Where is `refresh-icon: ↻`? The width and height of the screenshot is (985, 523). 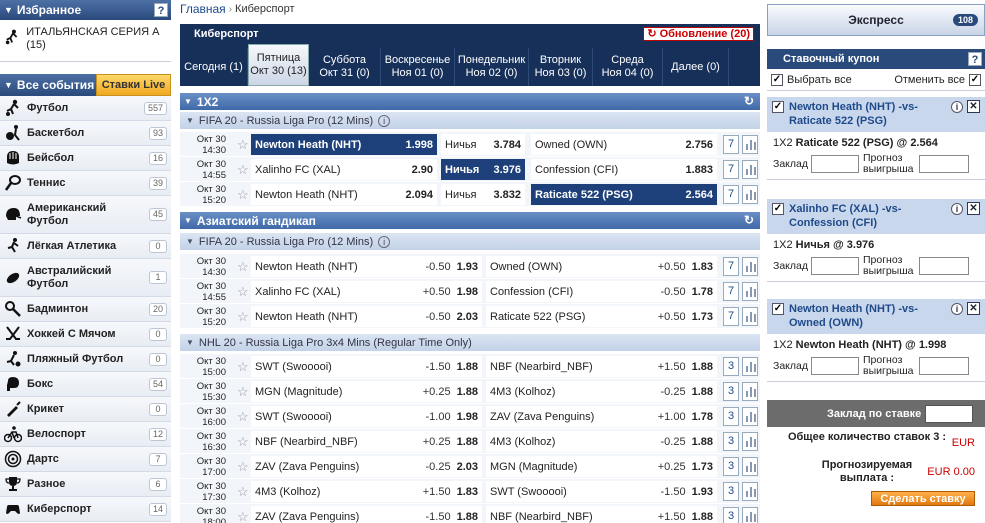 refresh-icon: ↻ is located at coordinates (749, 220).